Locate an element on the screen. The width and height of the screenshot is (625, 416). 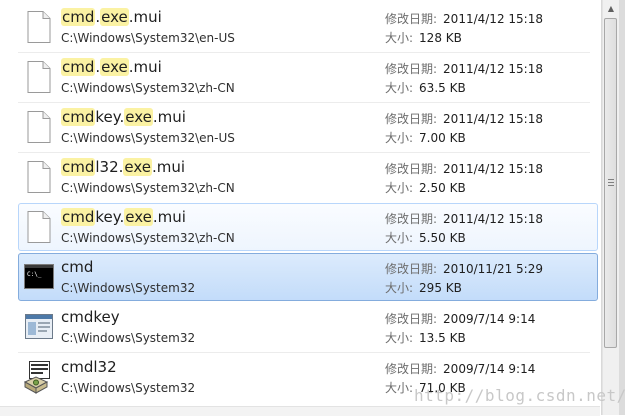
name-part: cmdkey is located at coordinates (90, 317).